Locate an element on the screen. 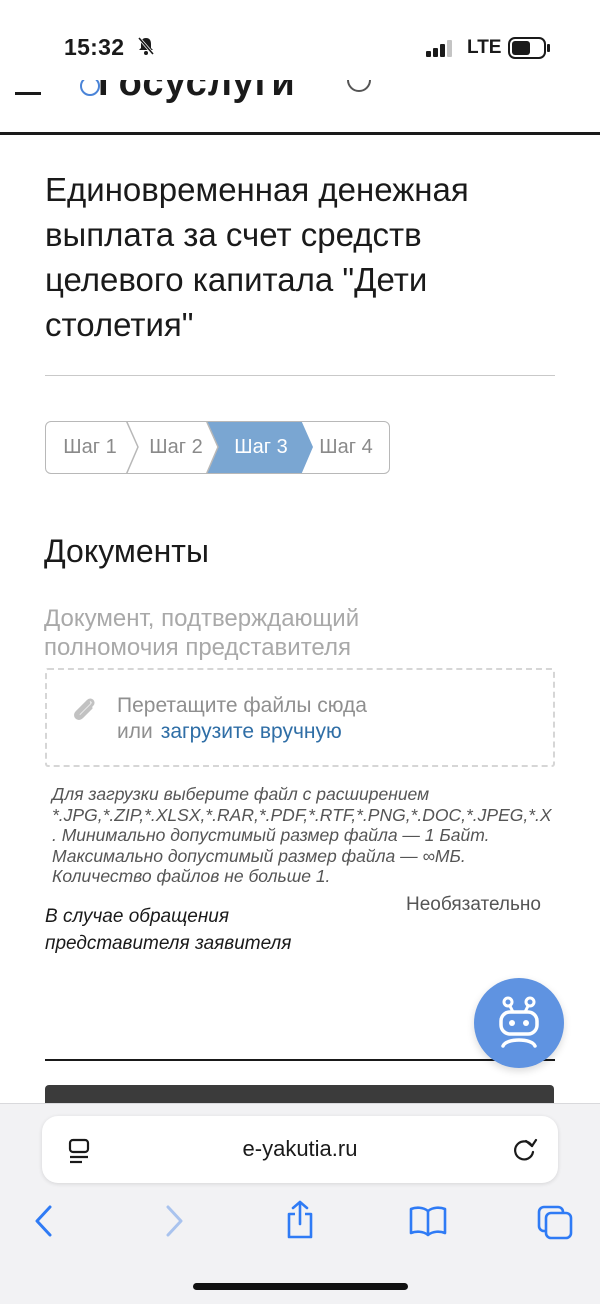 Image resolution: width=600 pixels, height=1304 pixels. assistant-bot-button is located at coordinates (519, 1023).